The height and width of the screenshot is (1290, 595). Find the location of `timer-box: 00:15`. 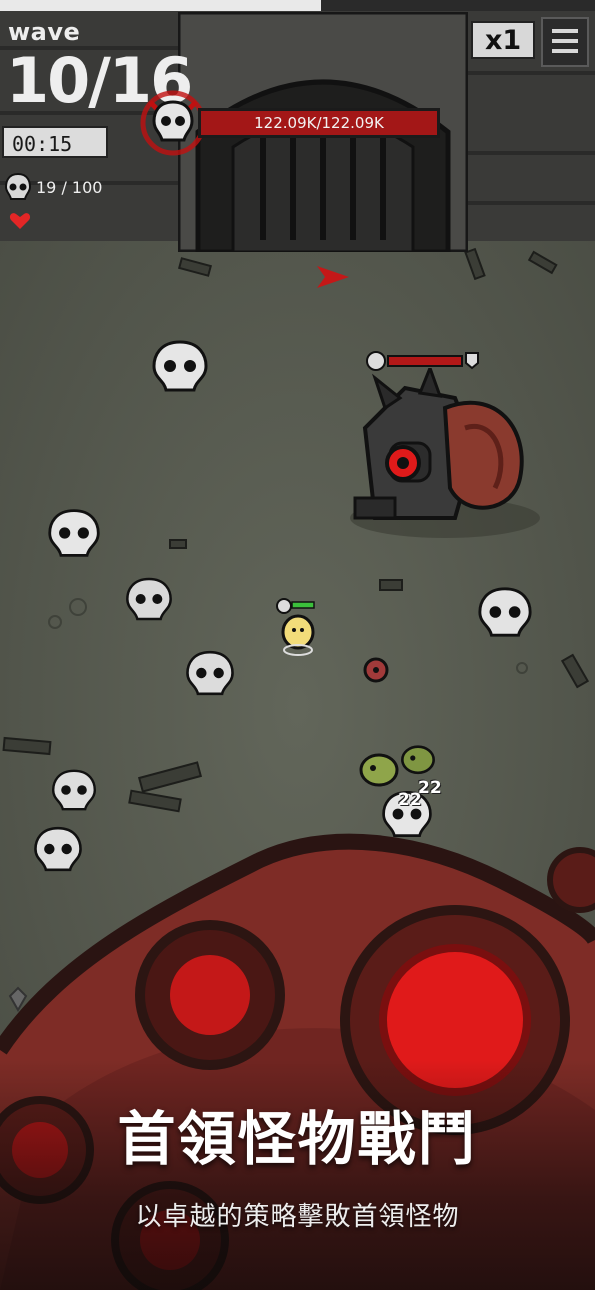

timer-box: 00:15 is located at coordinates (55, 142).